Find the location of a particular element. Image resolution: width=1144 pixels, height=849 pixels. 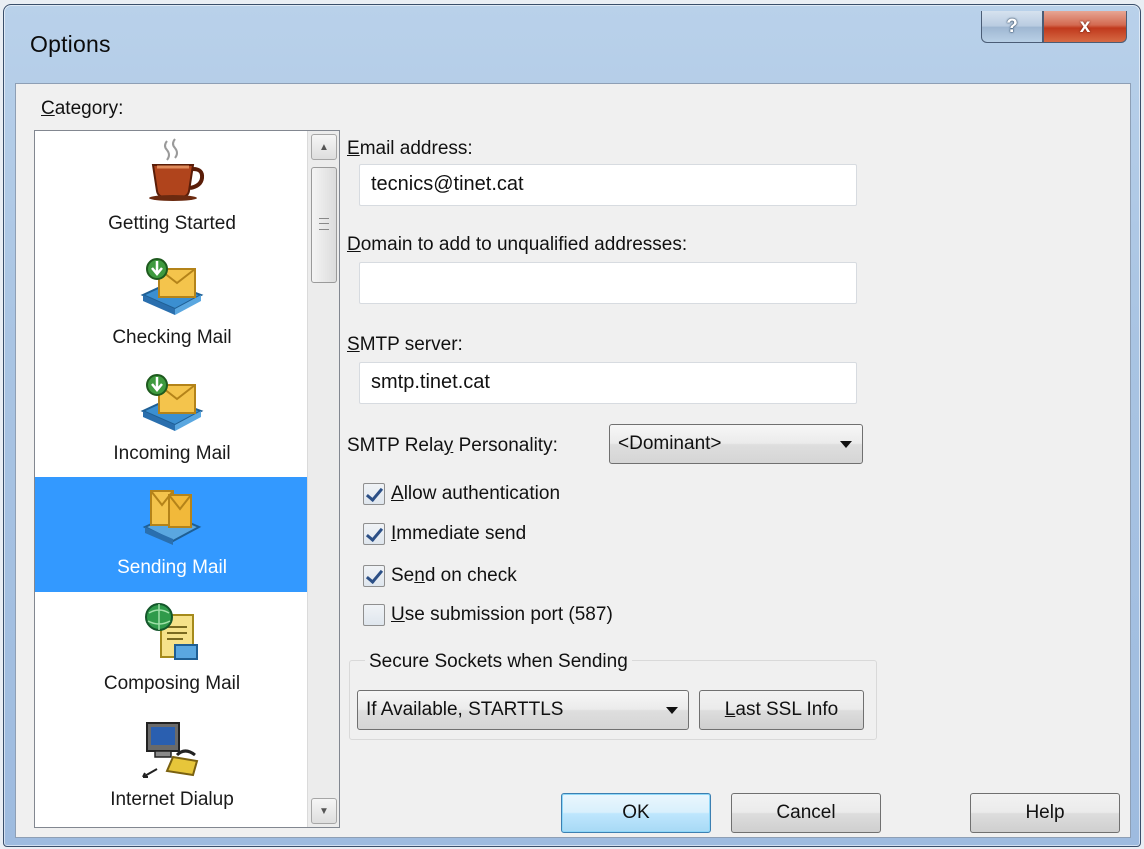

smtp-server-input: smtp.tinet.cat is located at coordinates (608, 383).